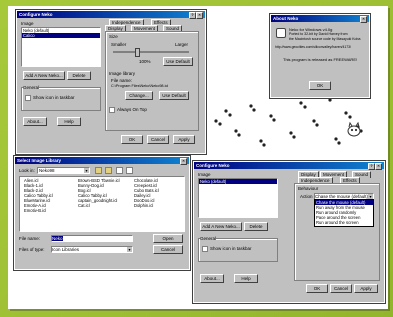  Describe the element at coordinates (98, 170) in the screenshot. I see `up-folder-icon` at that location.